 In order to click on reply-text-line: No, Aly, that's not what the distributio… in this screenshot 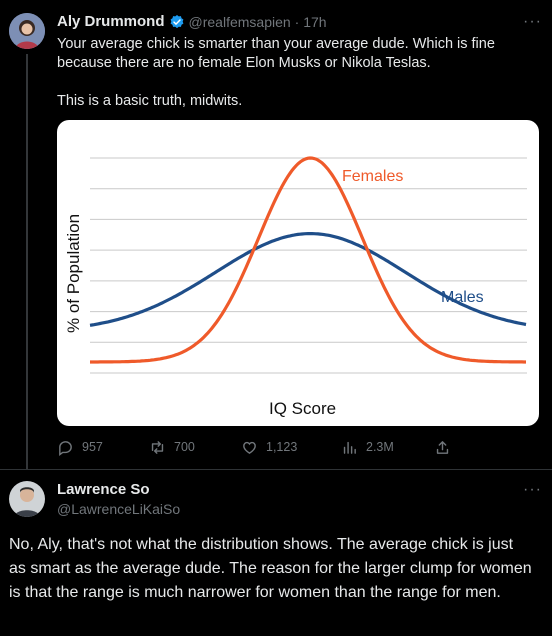, I will do `click(261, 544)`.